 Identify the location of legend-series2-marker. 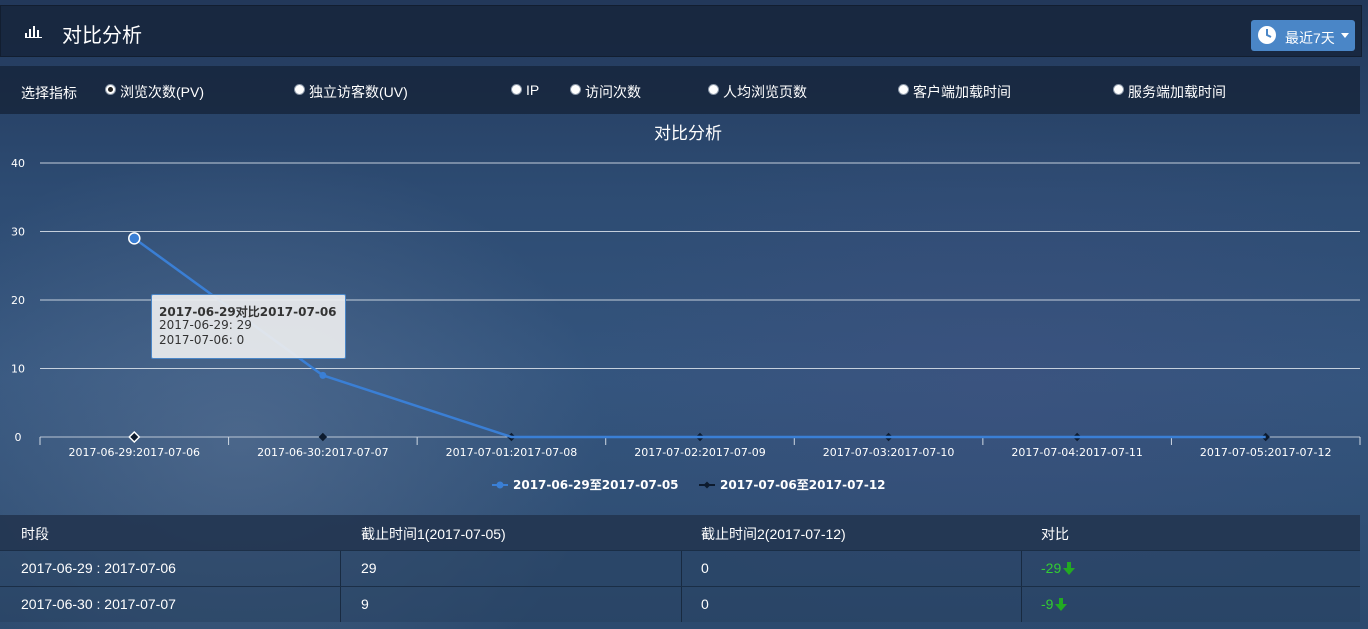
(707, 485).